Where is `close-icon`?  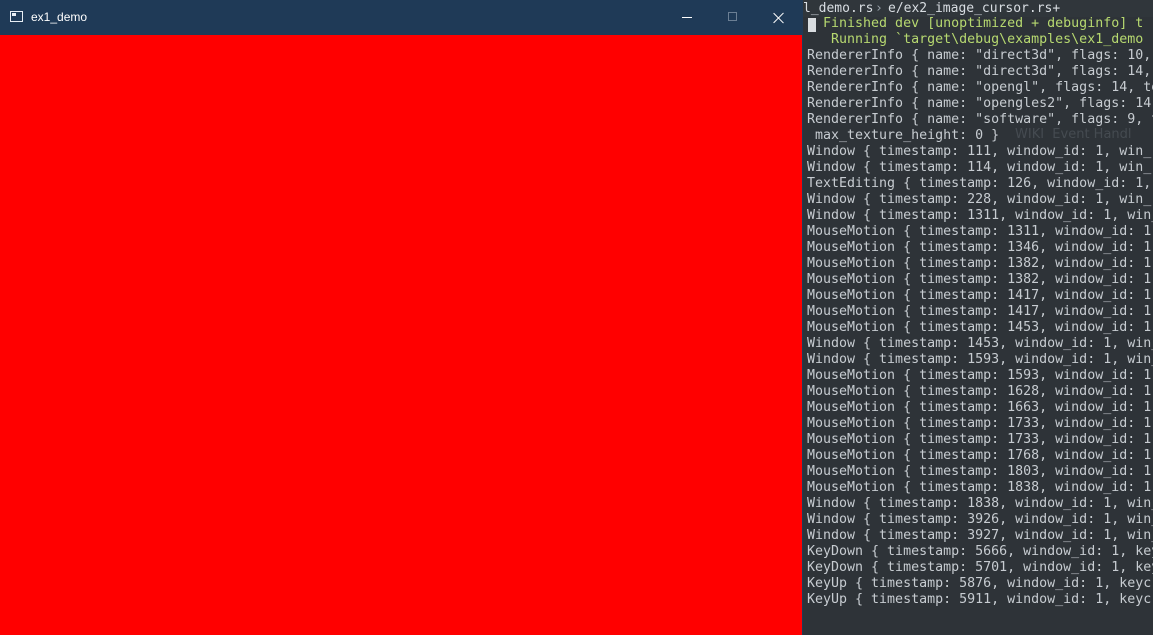 close-icon is located at coordinates (778, 17).